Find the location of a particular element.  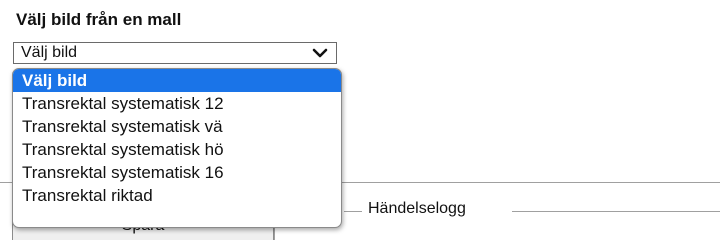

select-option: Transrektal systematisk vä is located at coordinates (177, 126).